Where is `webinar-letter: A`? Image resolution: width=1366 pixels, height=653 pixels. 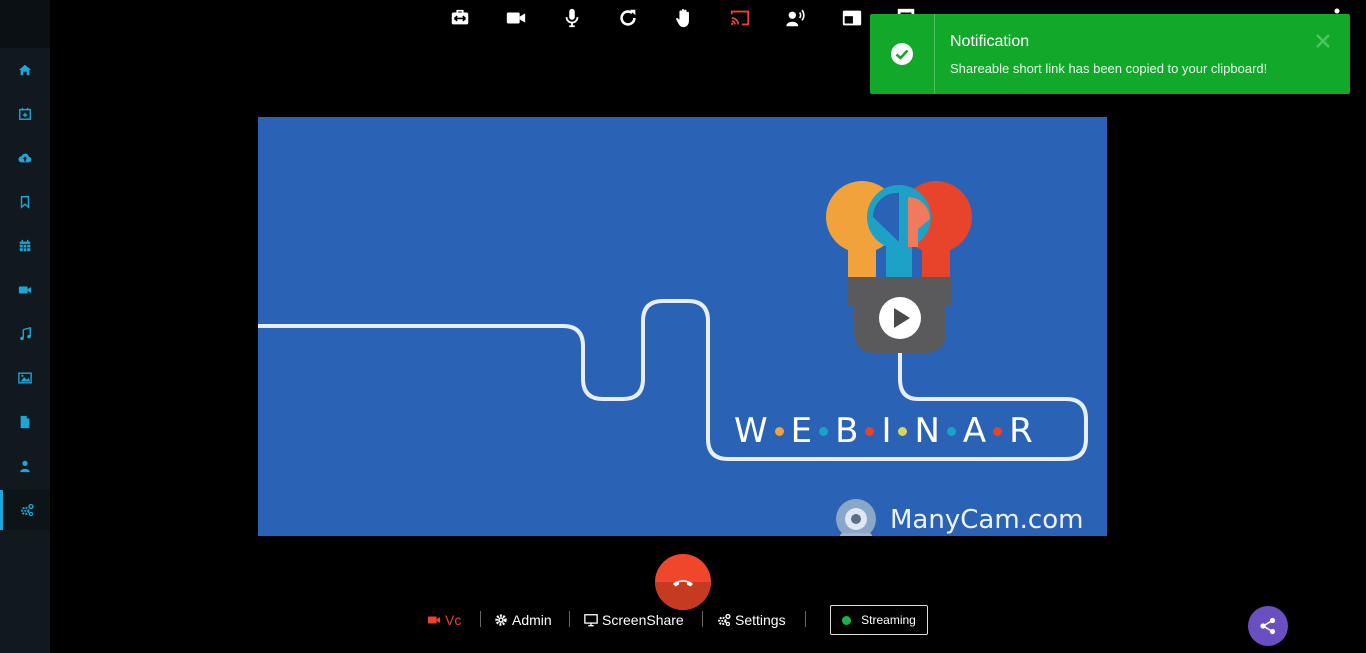
webinar-letter: A is located at coordinates (974, 431).